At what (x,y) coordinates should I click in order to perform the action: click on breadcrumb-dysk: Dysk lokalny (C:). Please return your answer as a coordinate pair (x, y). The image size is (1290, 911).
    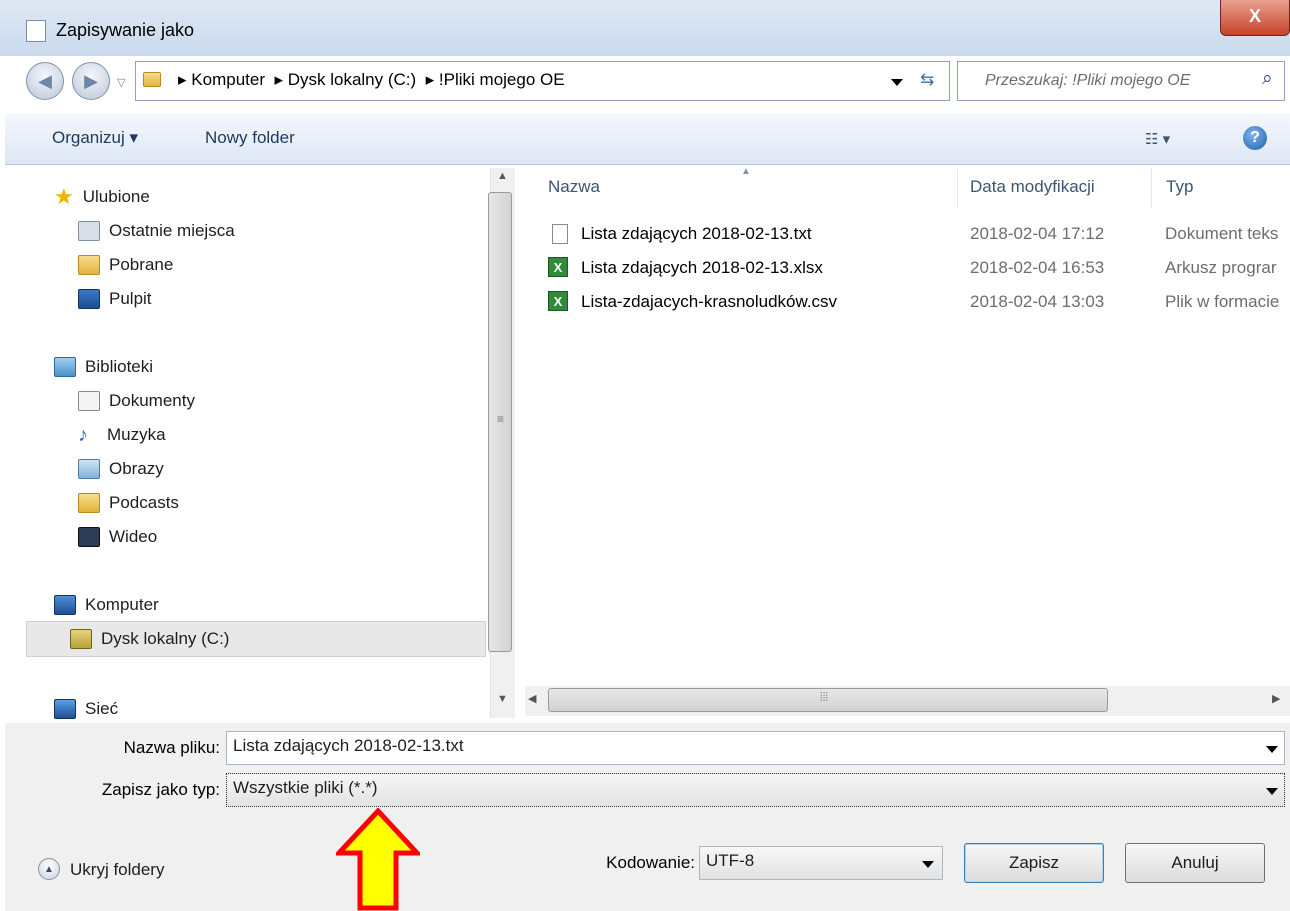
    Looking at the image, I should click on (352, 79).